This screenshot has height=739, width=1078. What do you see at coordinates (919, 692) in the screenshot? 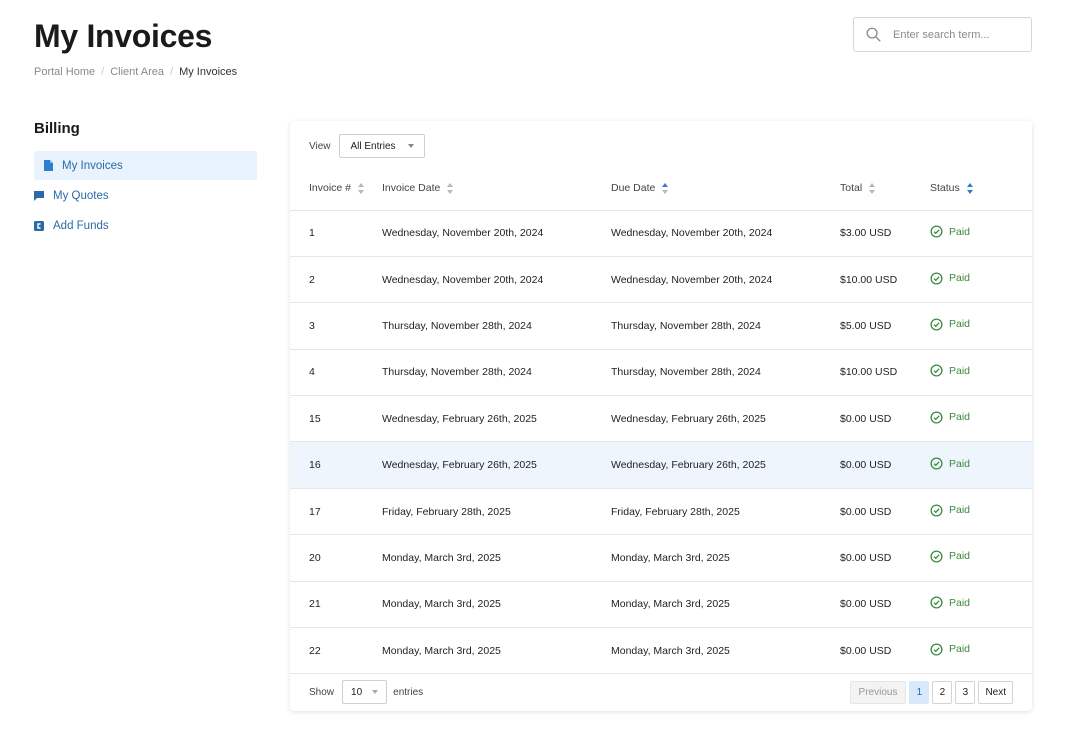
I see `page-button-1: 1` at bounding box center [919, 692].